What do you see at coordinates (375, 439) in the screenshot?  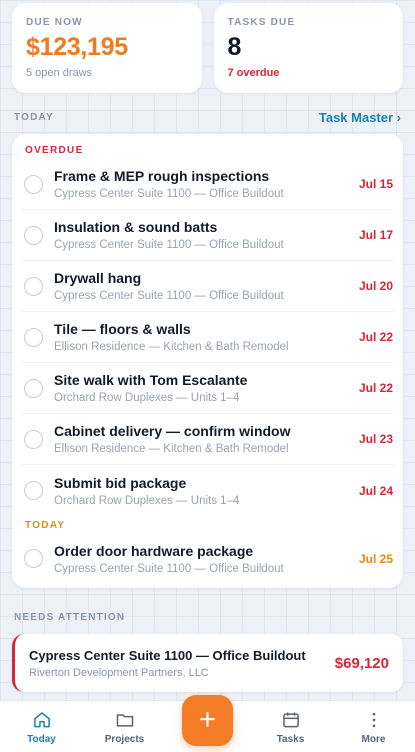 I see `task-due-date: Jul 23` at bounding box center [375, 439].